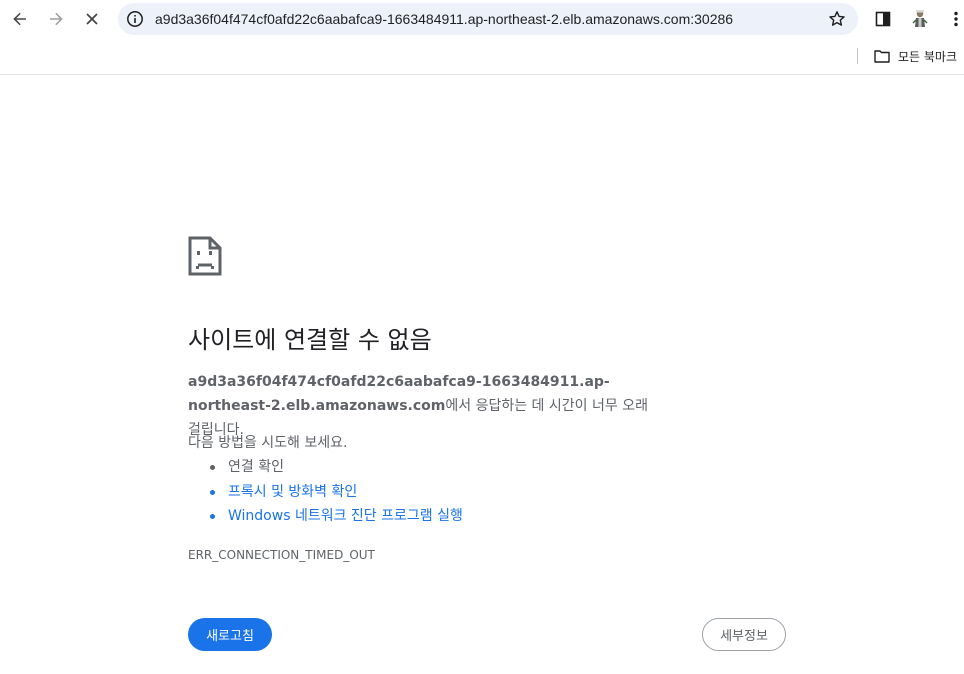 The image size is (964, 674). Describe the element at coordinates (292, 492) in the screenshot. I see `check-proxy-link: 프록시 및 방화벽 확인` at that location.